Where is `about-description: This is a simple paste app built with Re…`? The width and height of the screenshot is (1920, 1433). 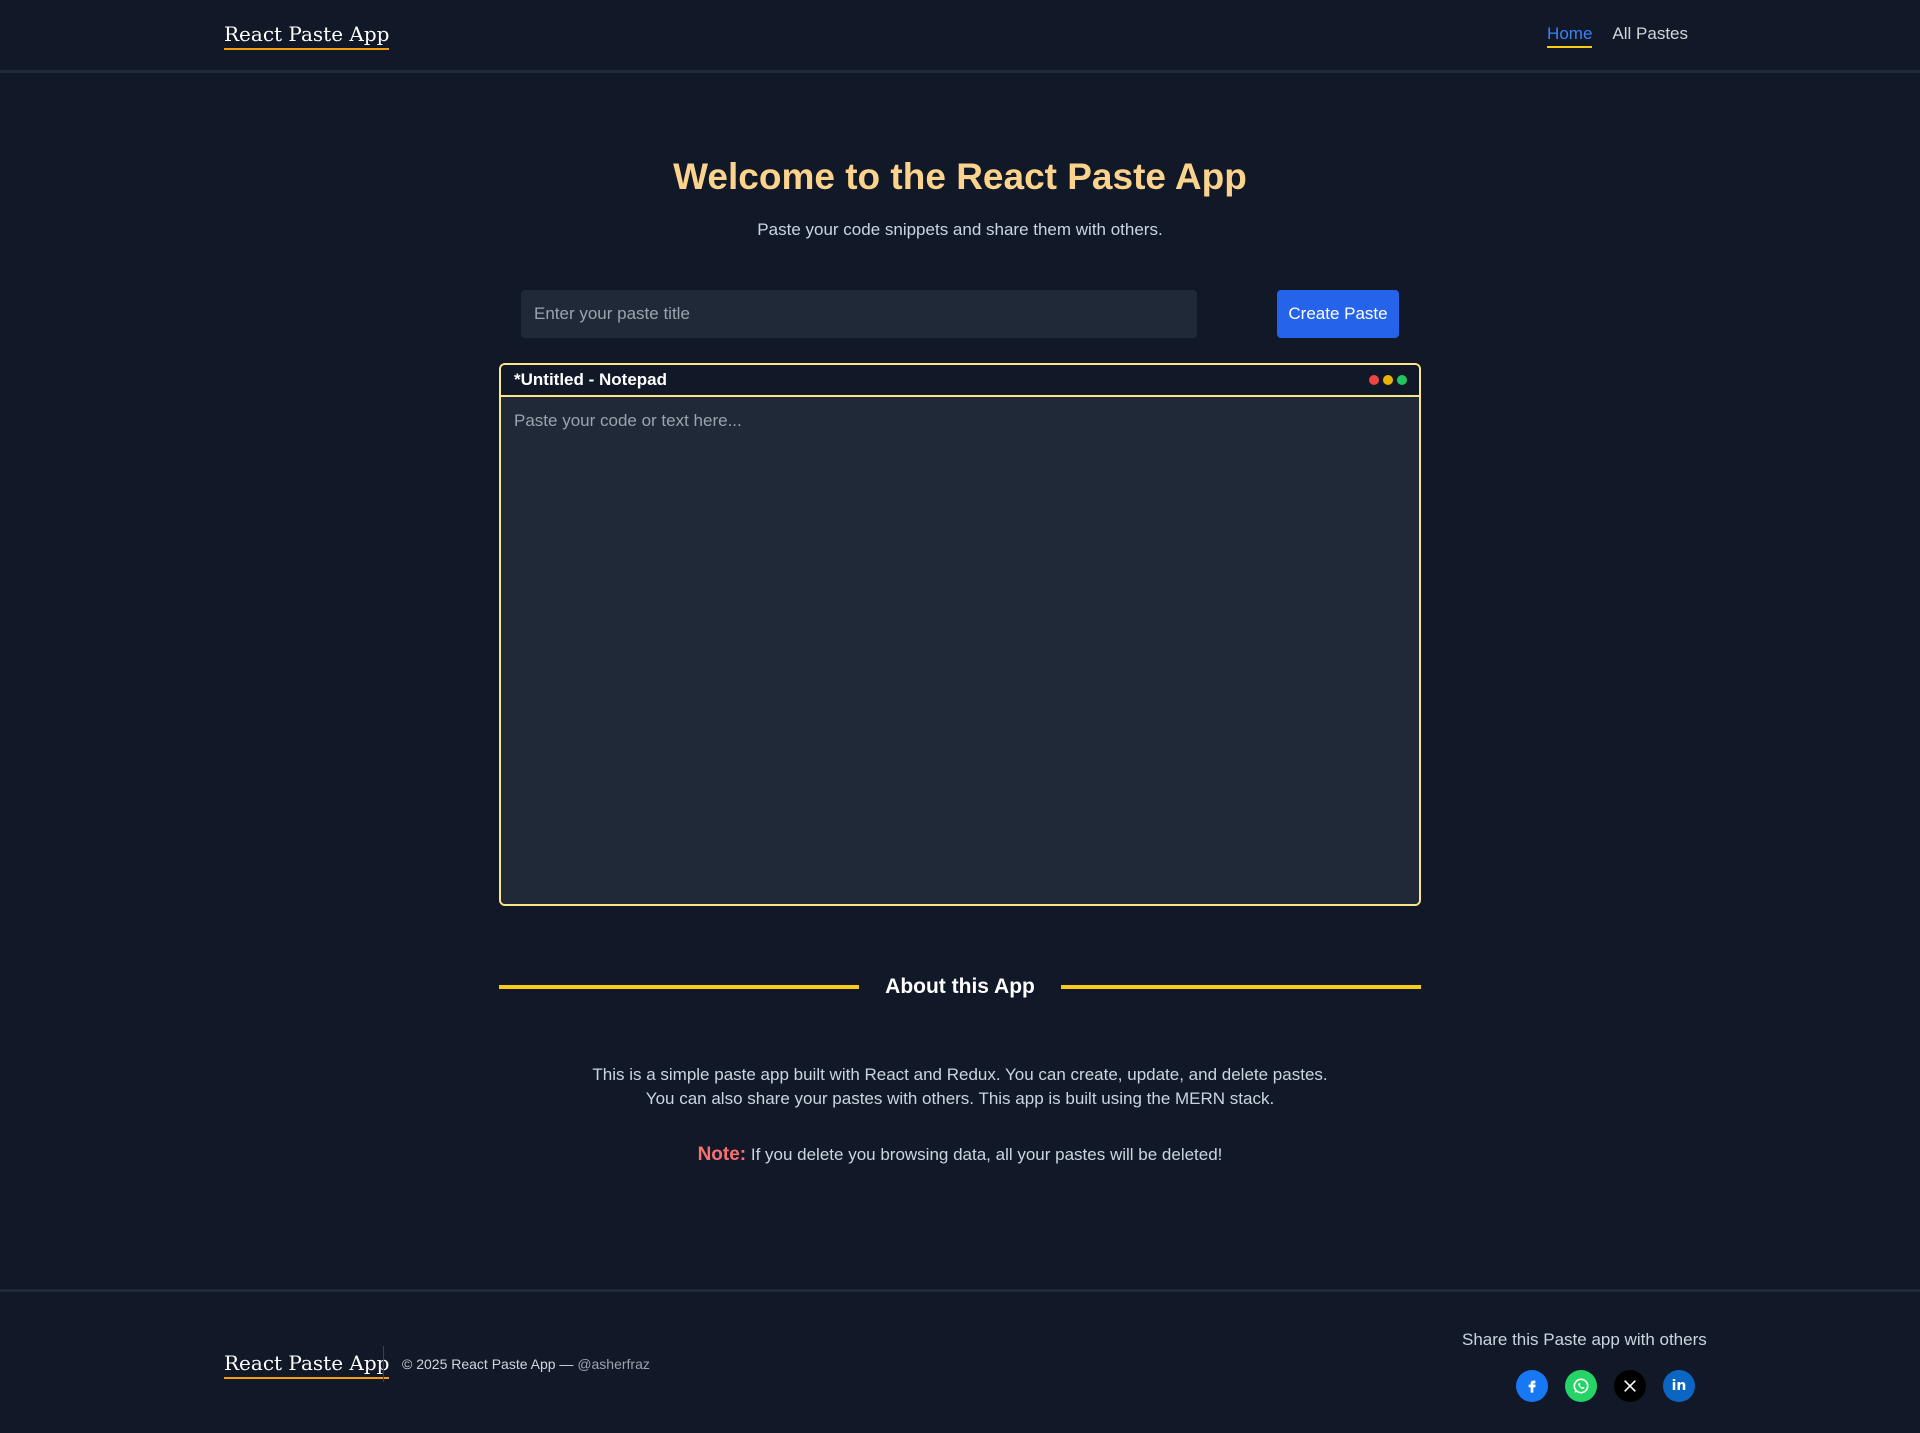
about-description: This is a simple paste app built with Re… is located at coordinates (960, 1087).